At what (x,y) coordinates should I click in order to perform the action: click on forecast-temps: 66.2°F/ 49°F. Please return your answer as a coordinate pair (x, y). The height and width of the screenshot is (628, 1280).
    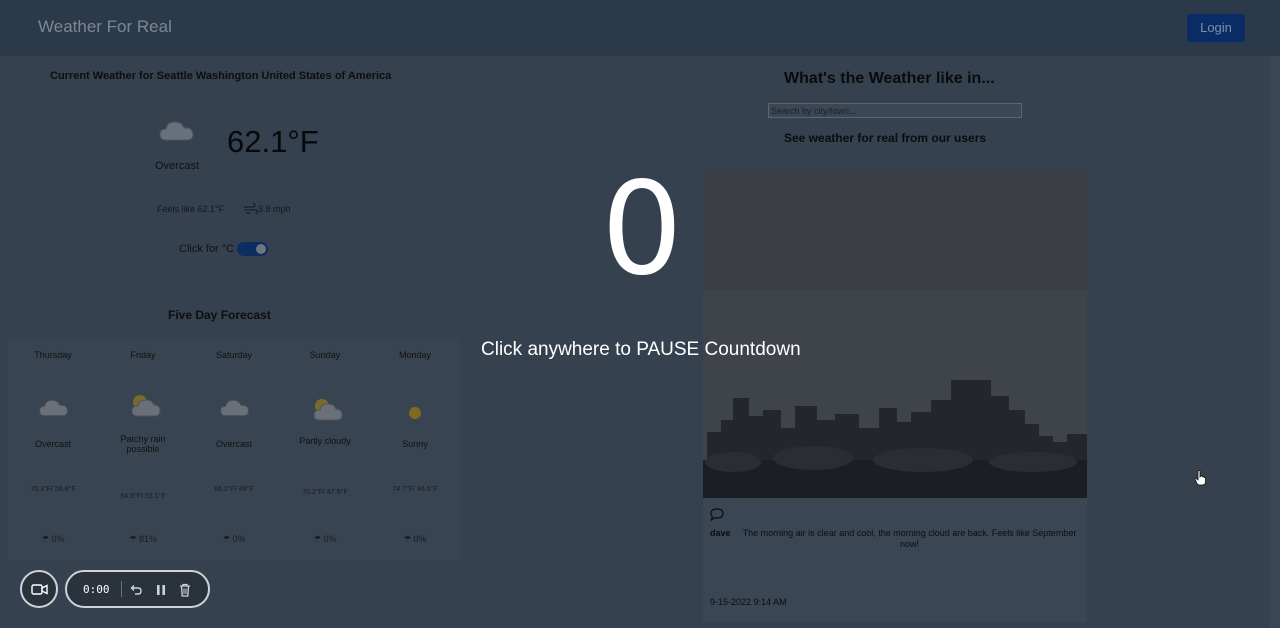
    Looking at the image, I should click on (234, 489).